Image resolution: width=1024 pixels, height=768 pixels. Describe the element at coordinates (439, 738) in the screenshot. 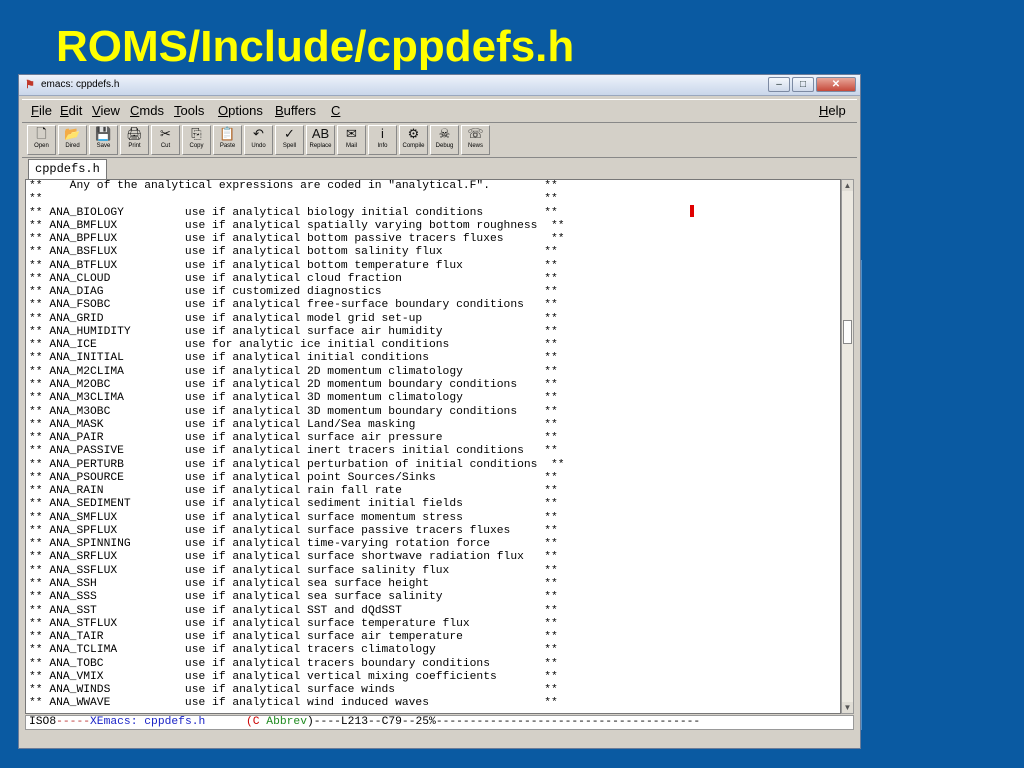

I see `minibuffer` at that location.